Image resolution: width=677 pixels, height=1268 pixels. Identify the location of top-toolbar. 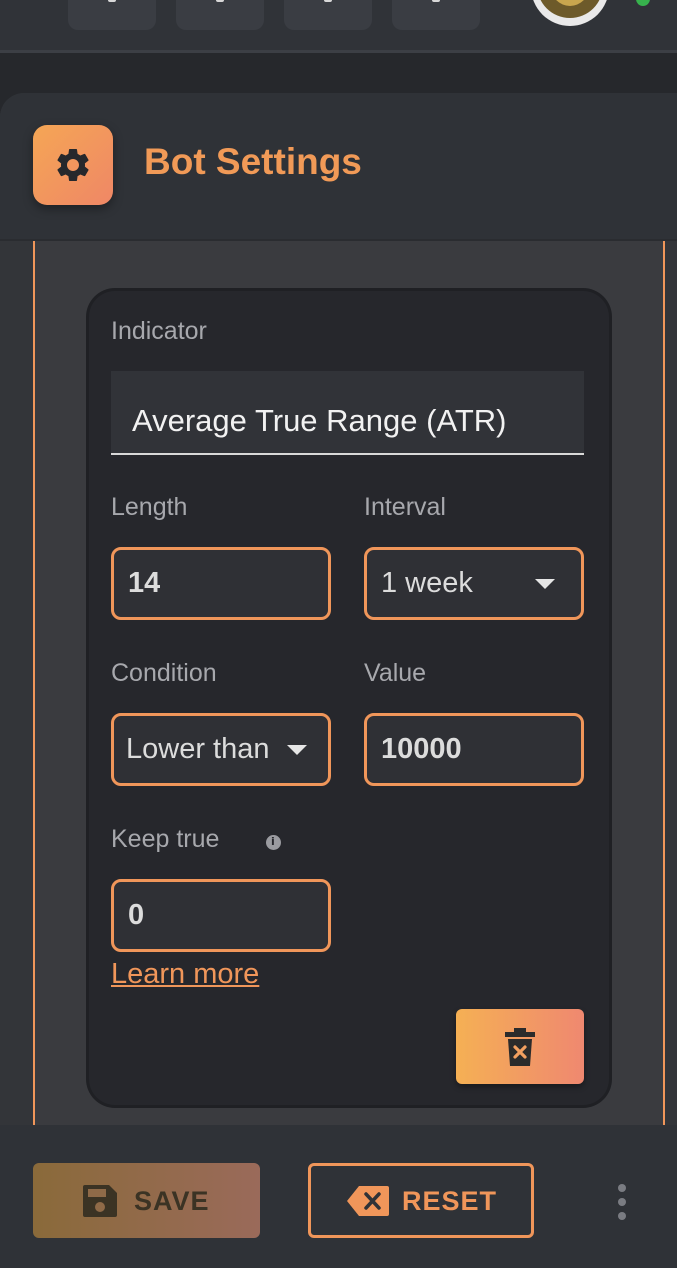
(338, 26).